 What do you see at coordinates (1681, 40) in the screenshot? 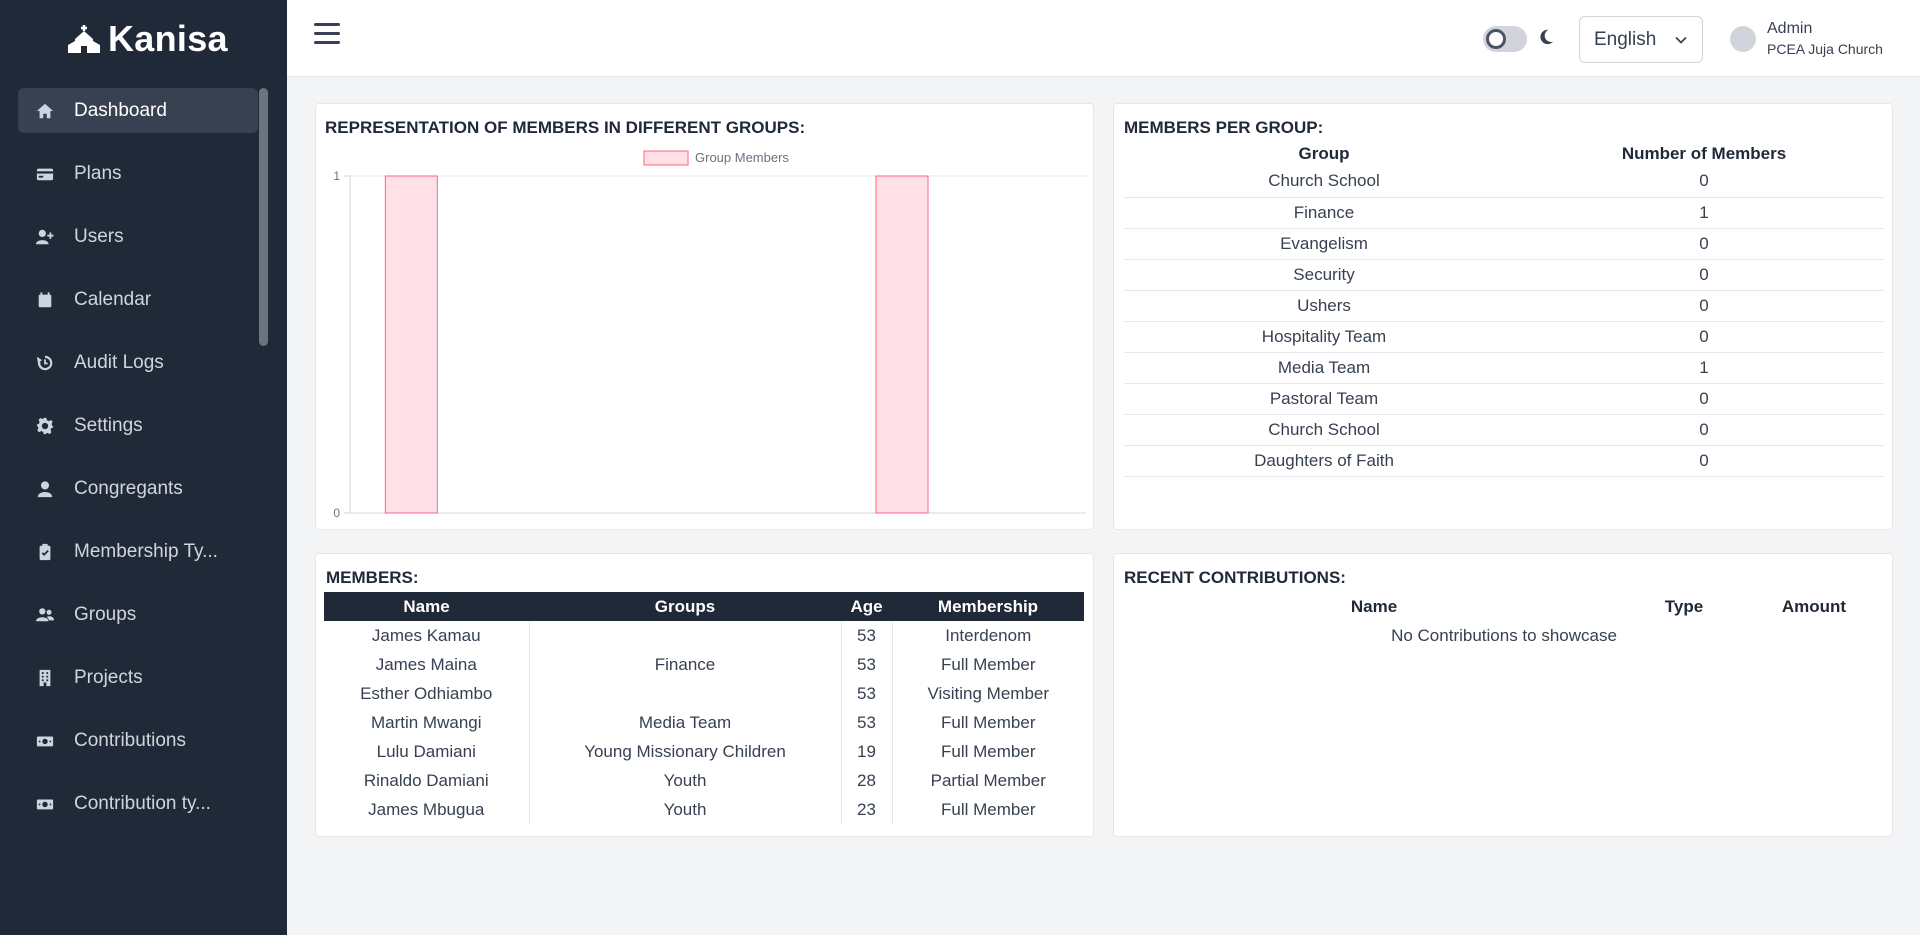
I see `chevron-down-icon` at bounding box center [1681, 40].